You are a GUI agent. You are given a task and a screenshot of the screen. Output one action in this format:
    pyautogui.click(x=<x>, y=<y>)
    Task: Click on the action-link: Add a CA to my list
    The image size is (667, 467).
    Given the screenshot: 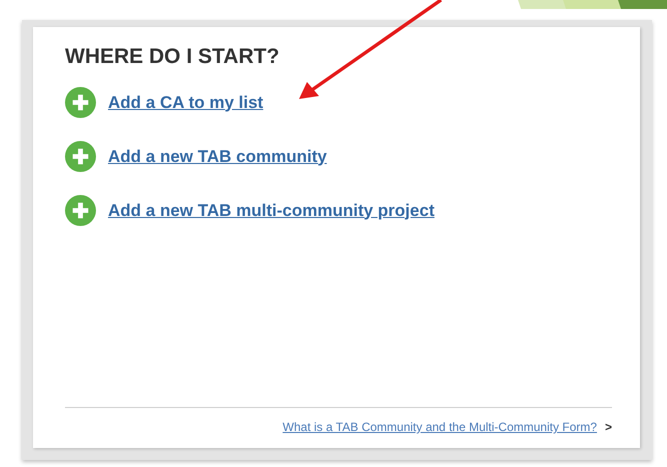 What is the action you would take?
    pyautogui.click(x=186, y=102)
    